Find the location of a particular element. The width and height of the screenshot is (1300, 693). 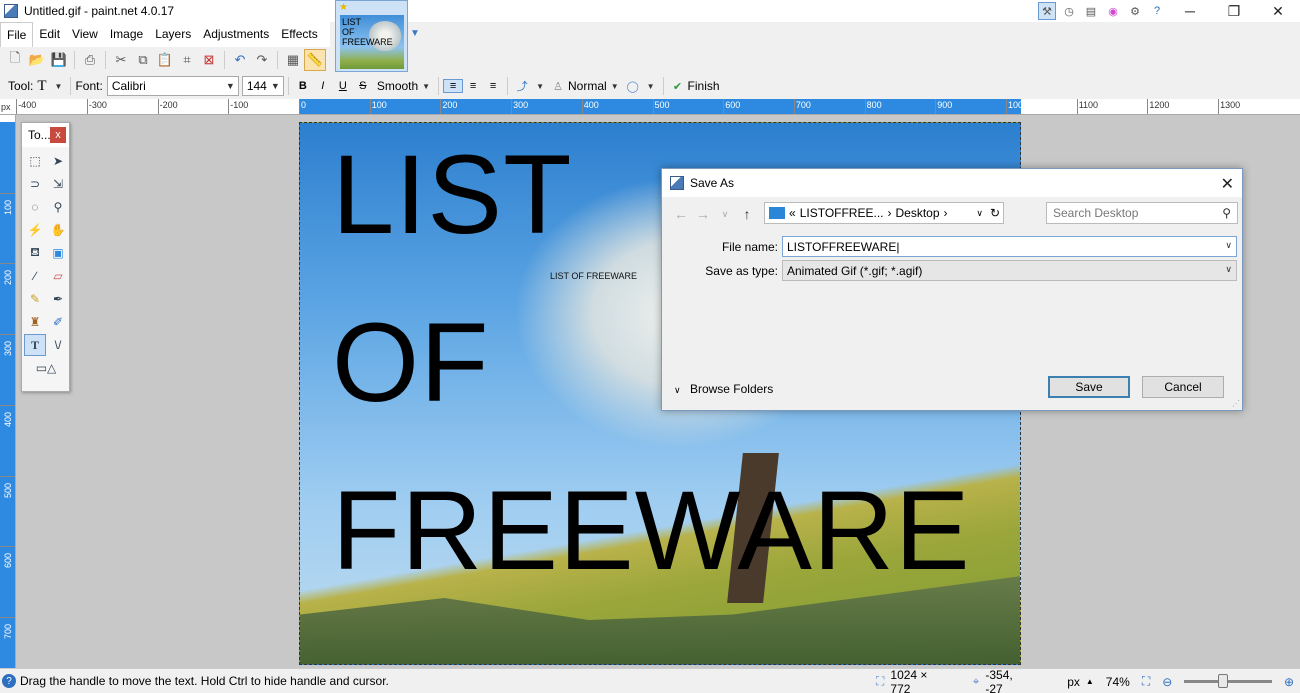

menu-edit: Edit is located at coordinates (49, 34).